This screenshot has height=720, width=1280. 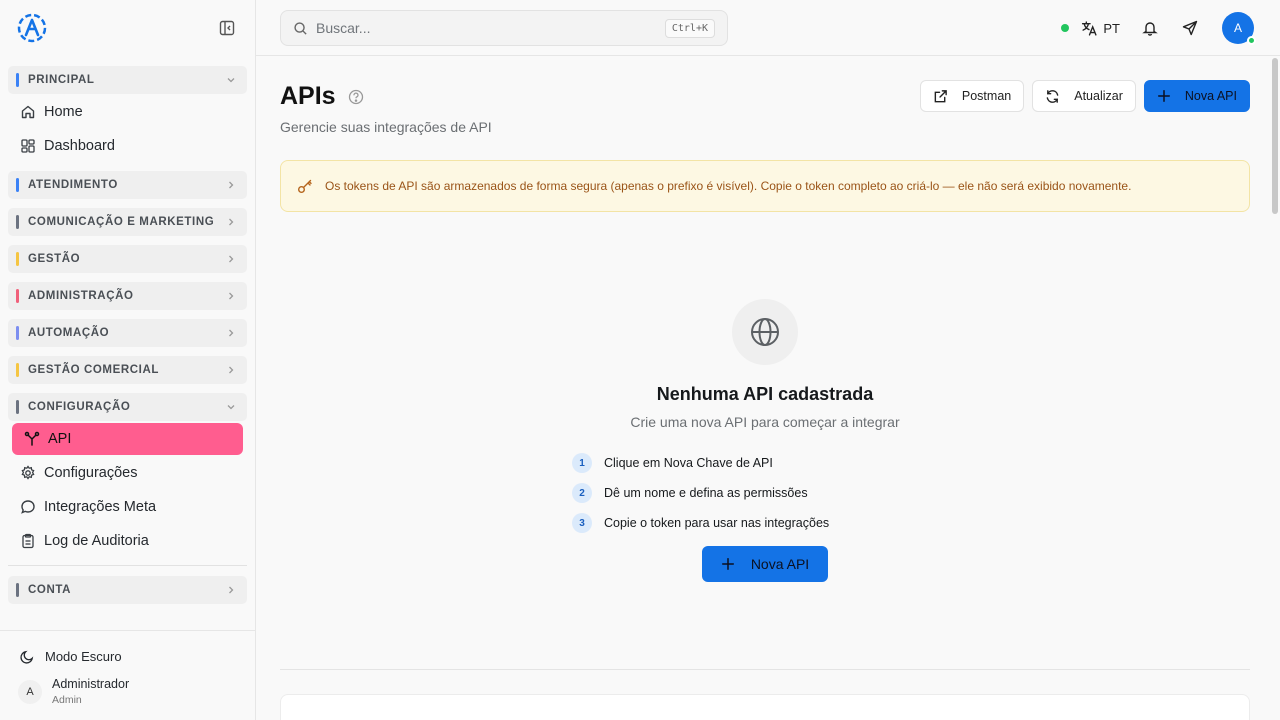 I want to click on dashboard-icon, so click(x=28, y=146).